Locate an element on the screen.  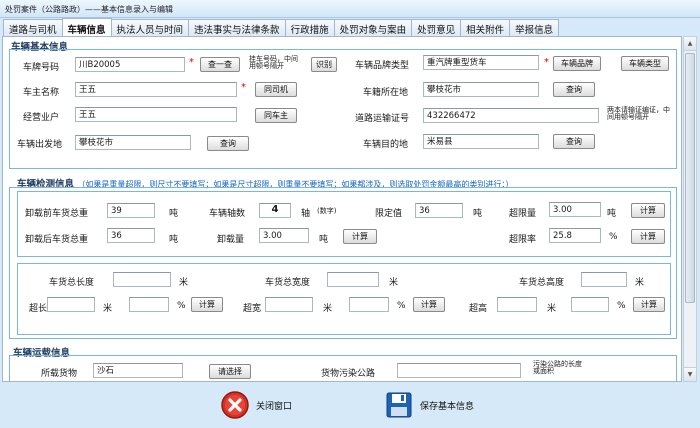
destination-query-button: 查询 is located at coordinates (574, 141).